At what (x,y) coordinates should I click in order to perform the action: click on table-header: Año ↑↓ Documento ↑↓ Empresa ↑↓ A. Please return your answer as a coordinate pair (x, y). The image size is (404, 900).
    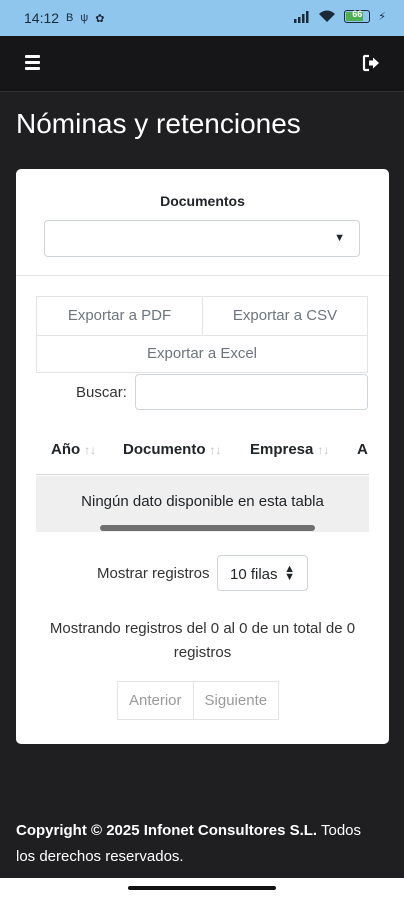
    Looking at the image, I should click on (202, 451).